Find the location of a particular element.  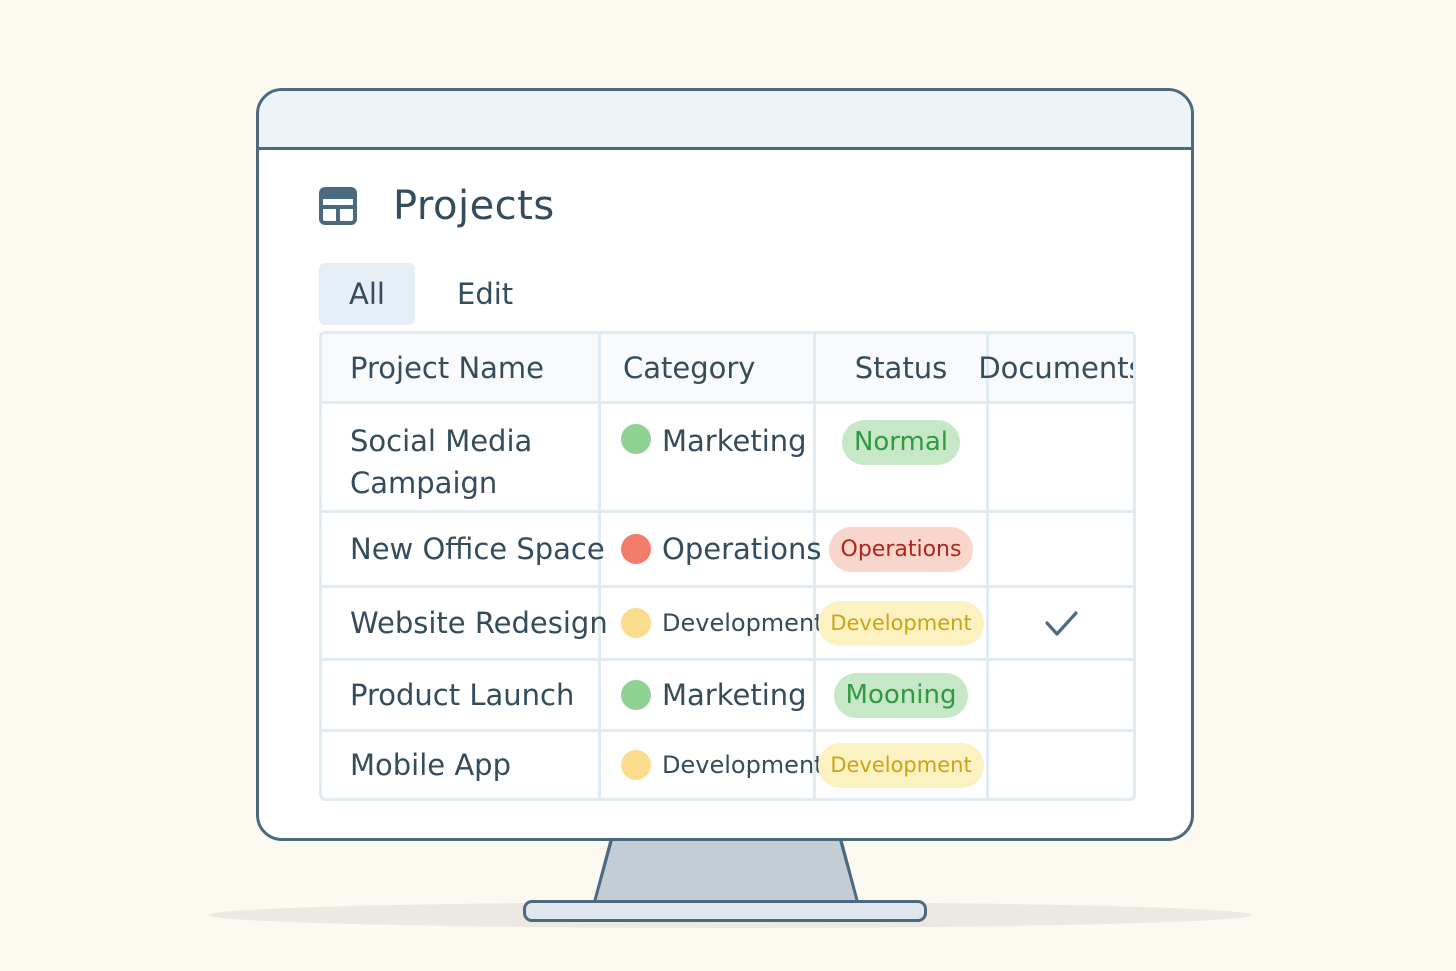

tab-all: All is located at coordinates (367, 294).